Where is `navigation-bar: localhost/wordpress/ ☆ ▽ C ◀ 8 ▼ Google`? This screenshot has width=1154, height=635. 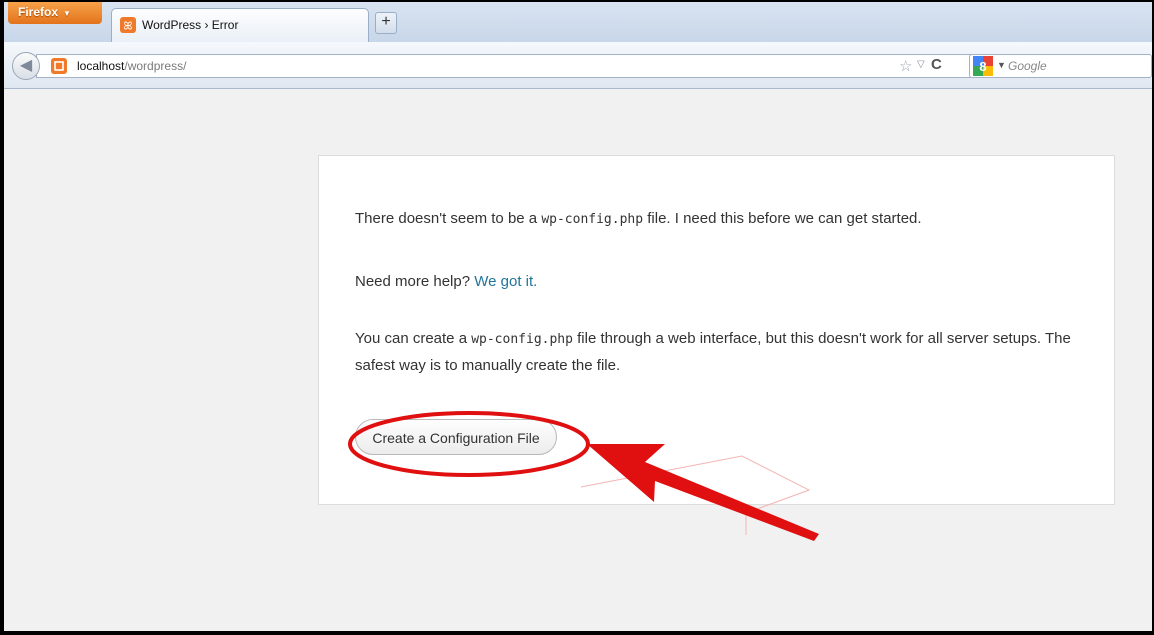 navigation-bar: localhost/wordpress/ ☆ ▽ C ◀ 8 ▼ Google is located at coordinates (578, 65).